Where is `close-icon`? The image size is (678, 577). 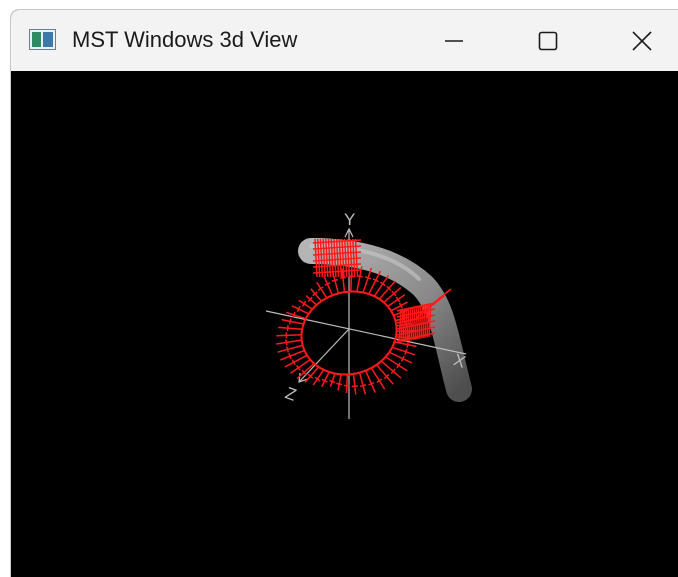 close-icon is located at coordinates (642, 40).